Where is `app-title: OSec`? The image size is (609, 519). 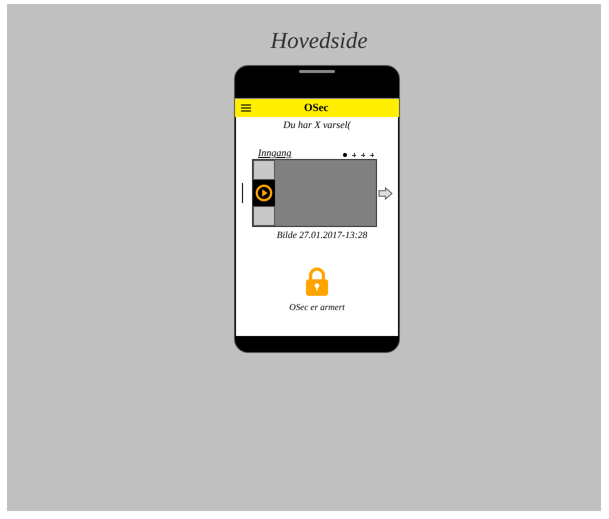 app-title: OSec is located at coordinates (316, 108).